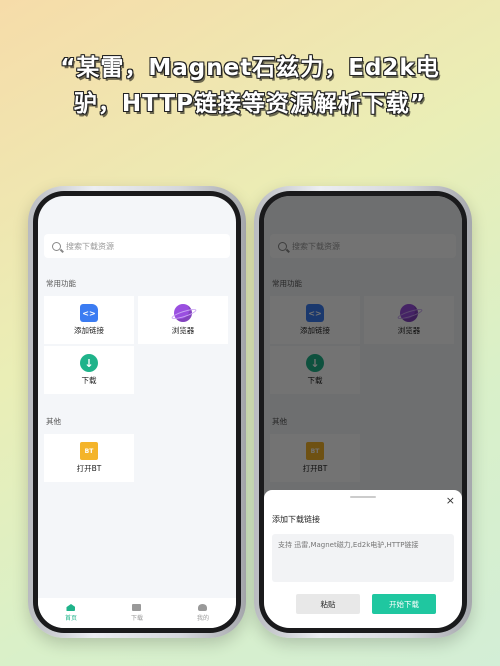  Describe the element at coordinates (363, 497) in the screenshot. I see `sheet-grip-handle` at that location.